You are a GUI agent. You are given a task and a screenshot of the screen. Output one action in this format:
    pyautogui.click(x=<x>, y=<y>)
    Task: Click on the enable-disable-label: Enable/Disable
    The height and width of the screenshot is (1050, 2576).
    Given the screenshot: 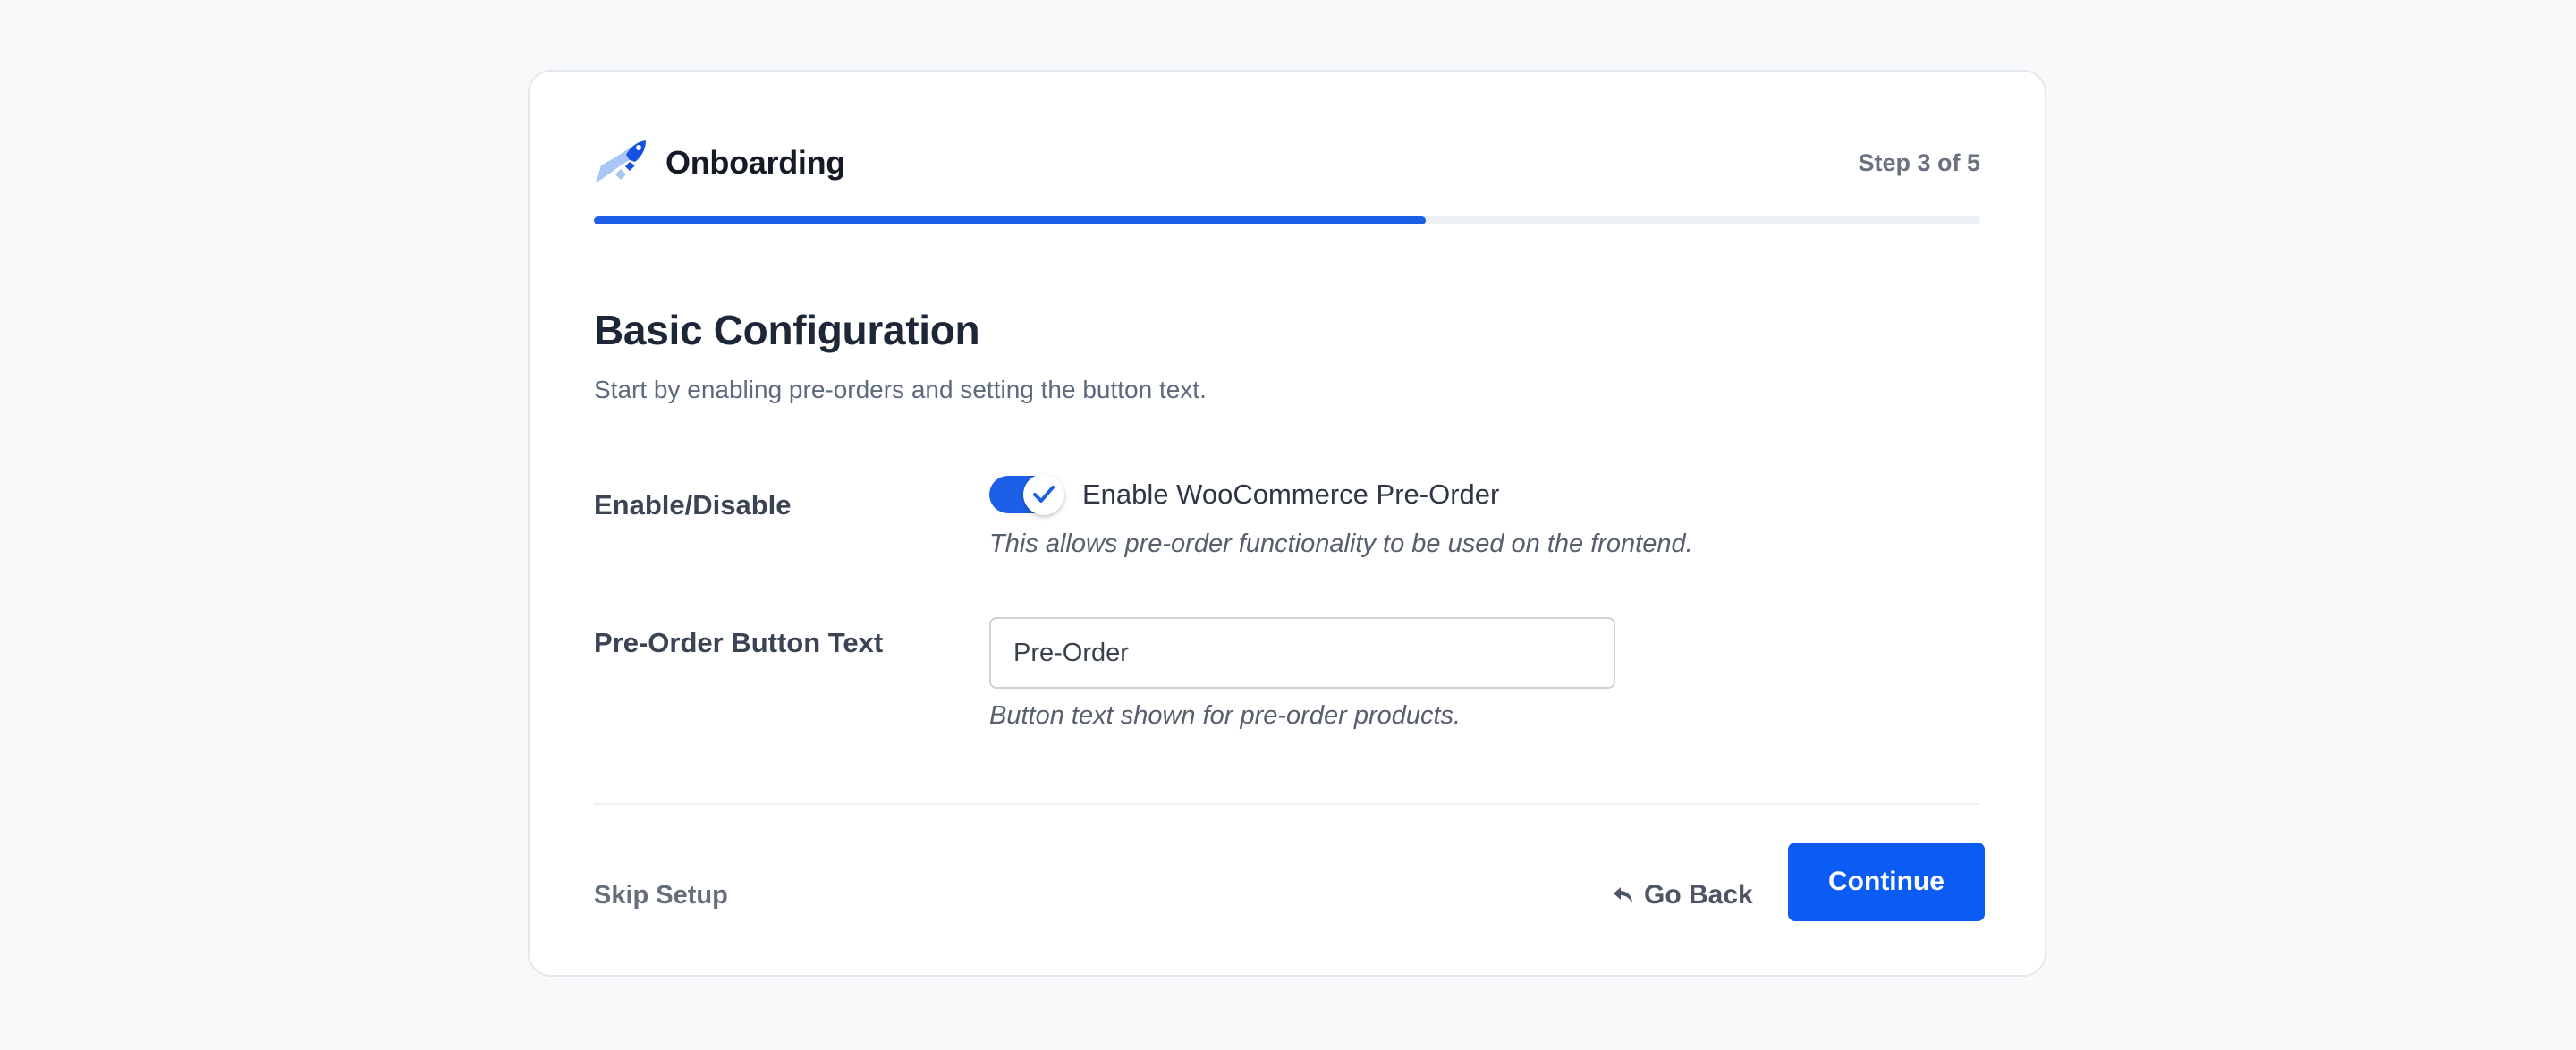 What is the action you would take?
    pyautogui.click(x=693, y=505)
    